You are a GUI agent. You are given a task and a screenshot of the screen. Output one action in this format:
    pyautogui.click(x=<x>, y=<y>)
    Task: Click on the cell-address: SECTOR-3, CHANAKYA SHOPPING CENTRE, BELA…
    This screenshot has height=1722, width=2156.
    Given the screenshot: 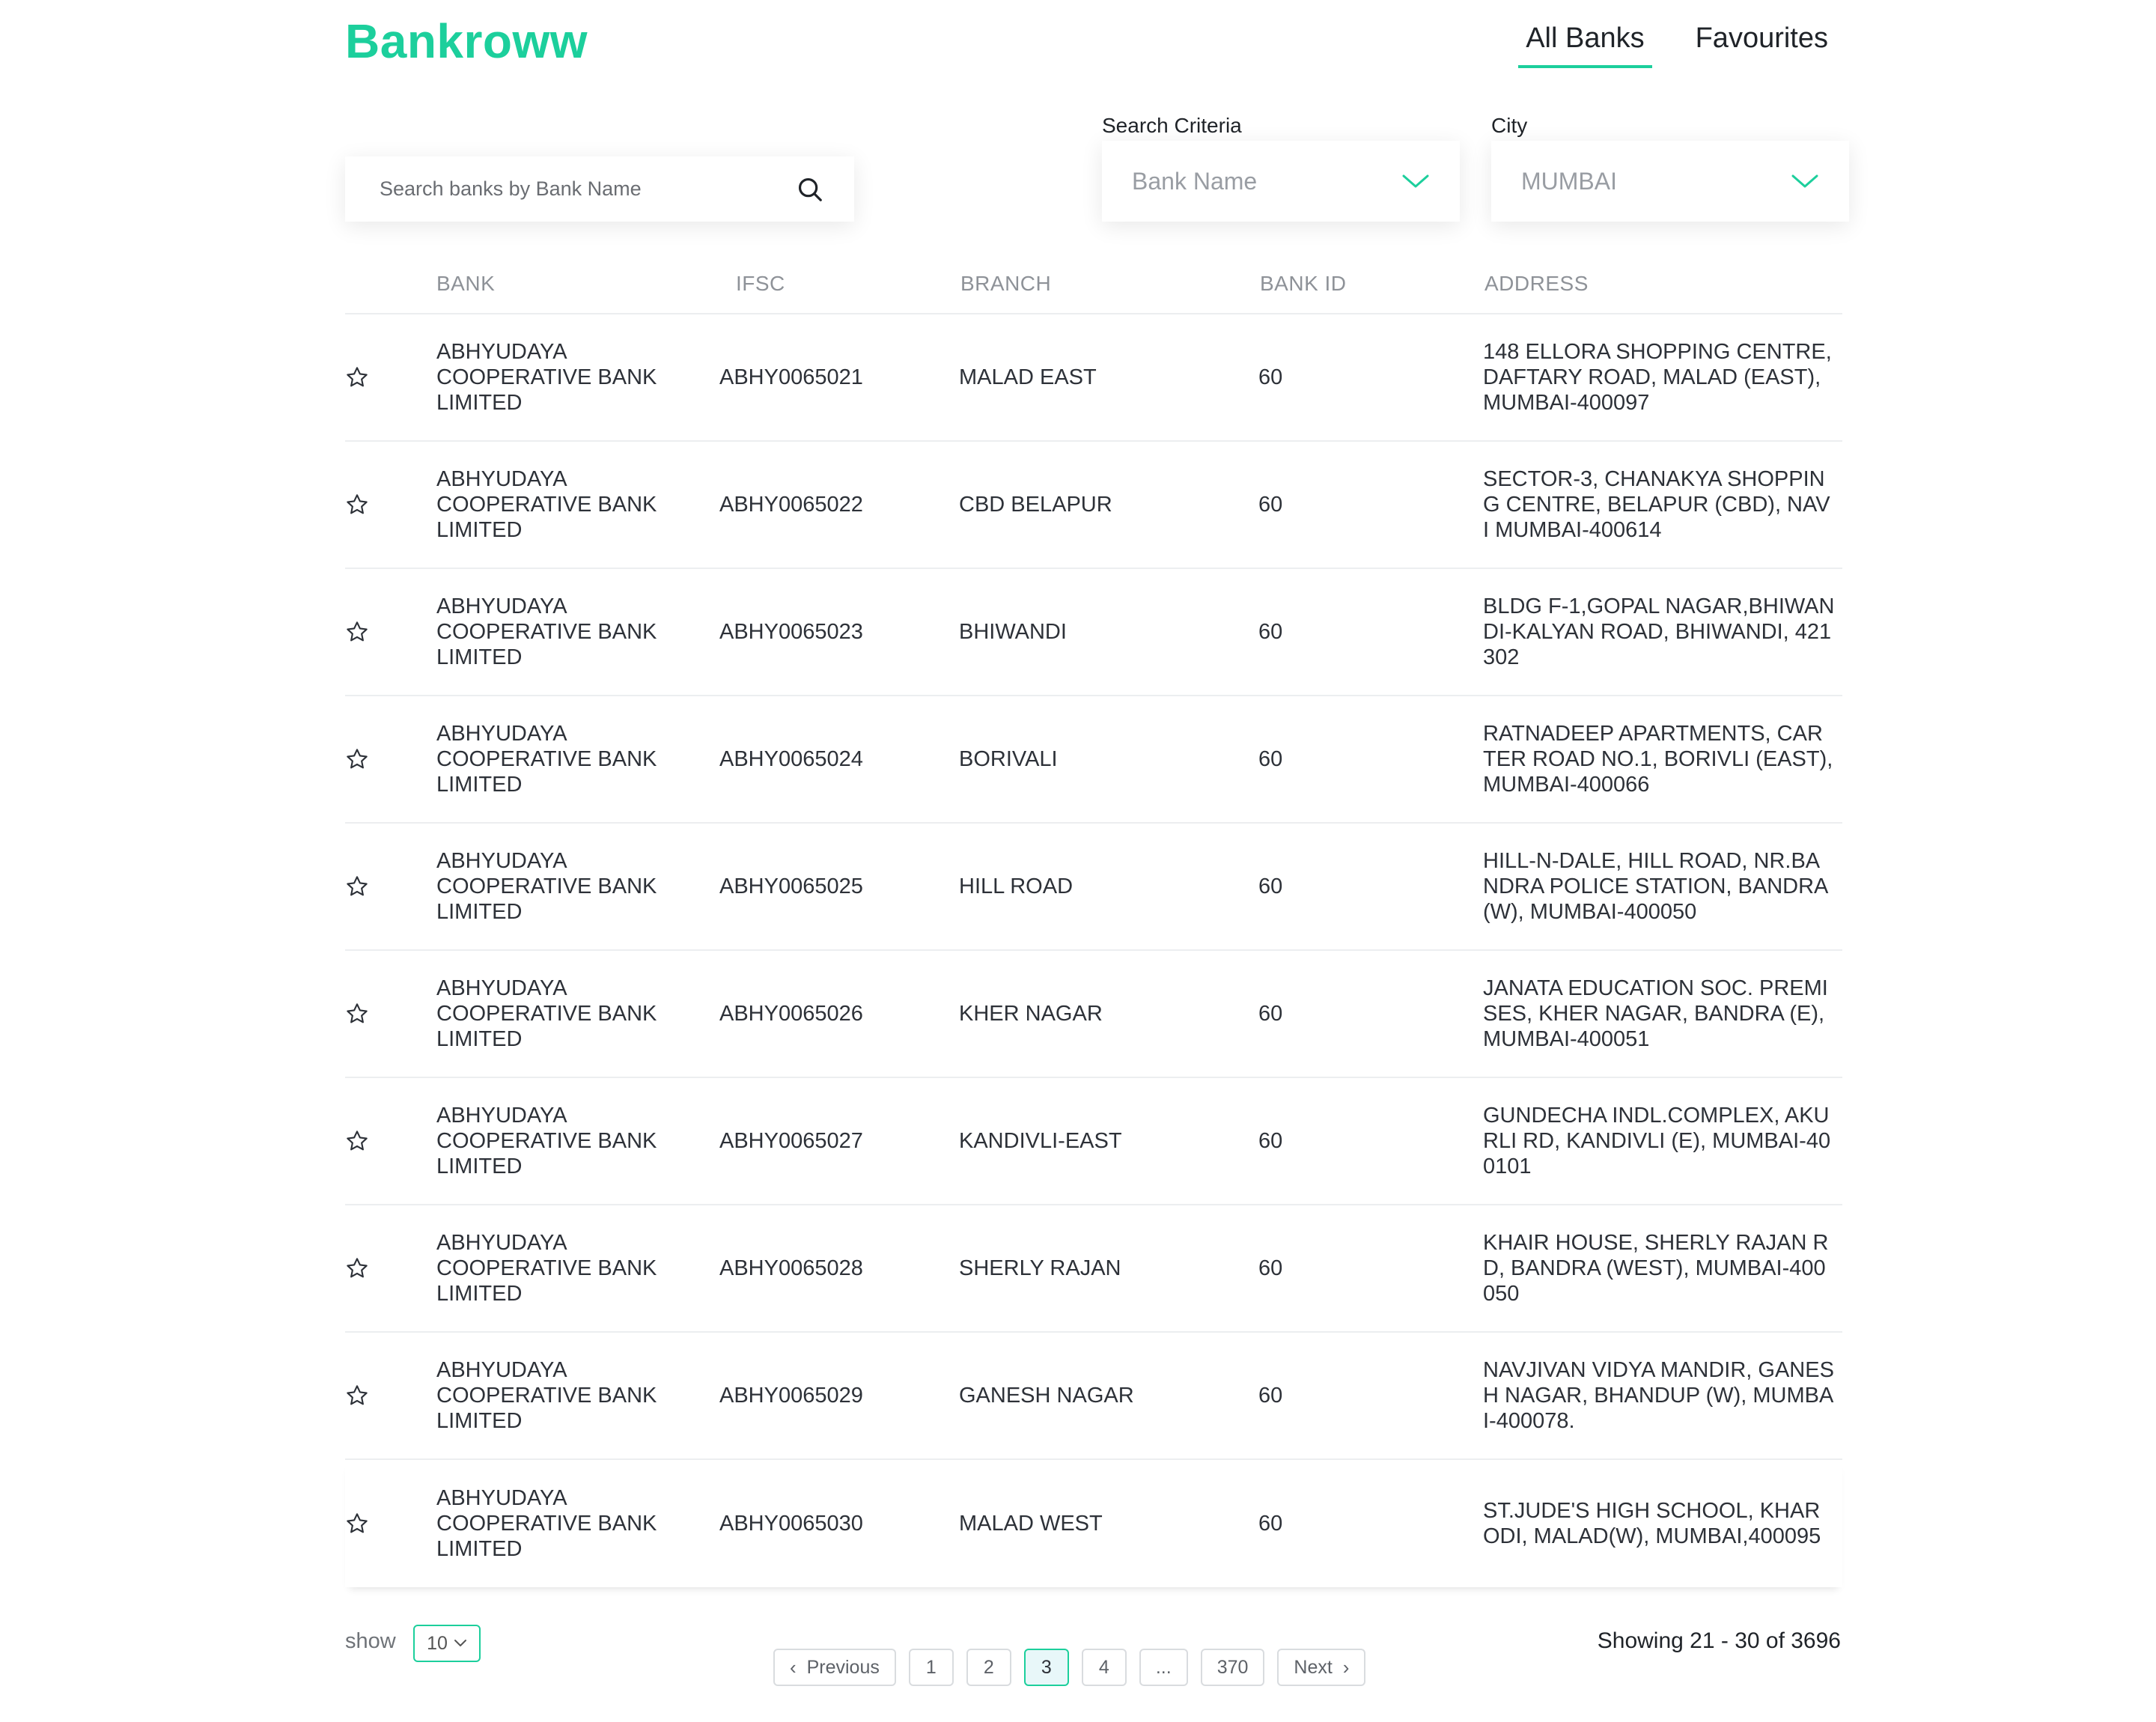 What is the action you would take?
    pyautogui.click(x=1656, y=505)
    